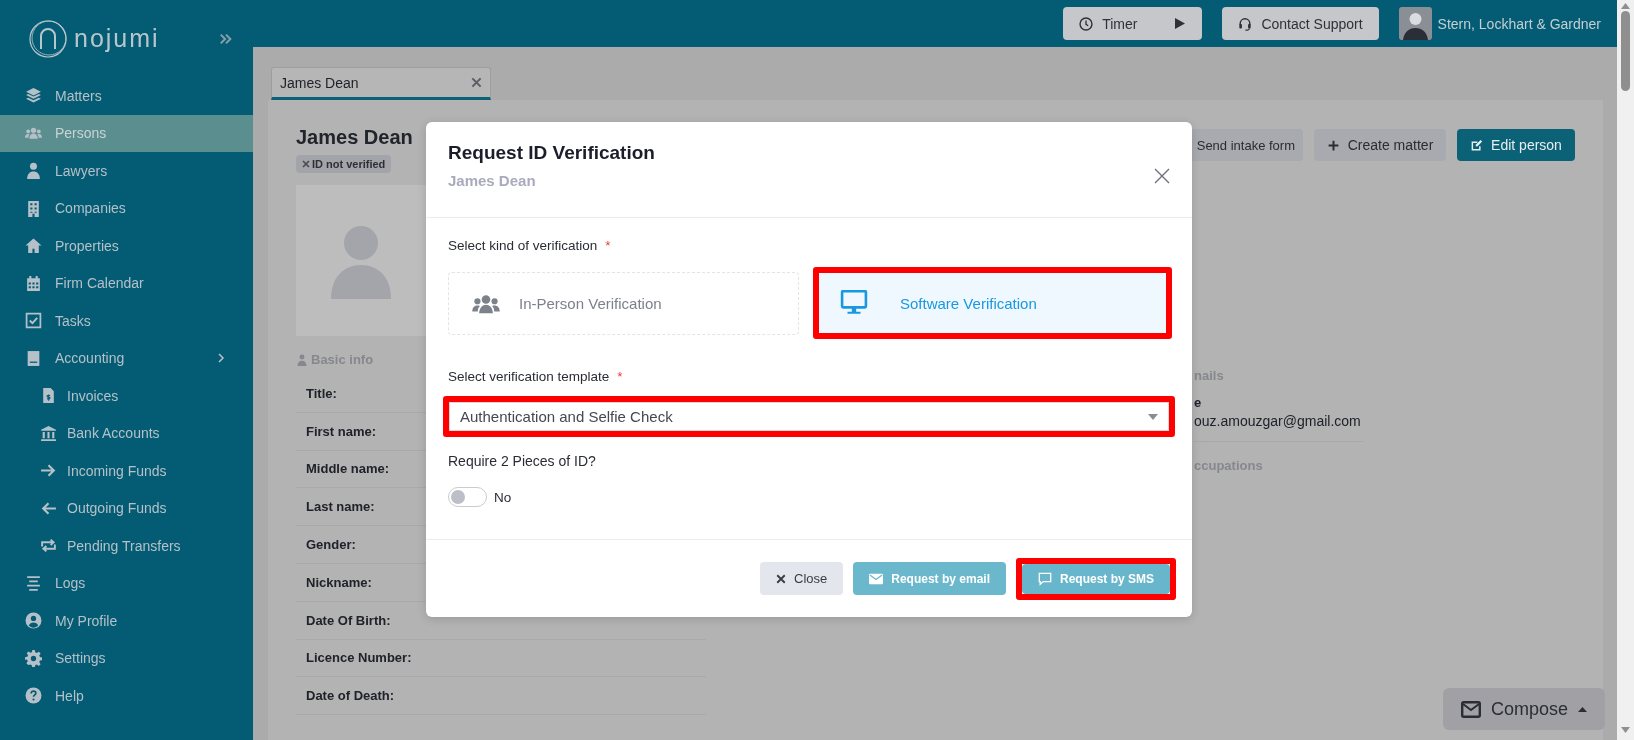 This screenshot has height=740, width=1634. I want to click on scrollbar-thumb, so click(1625, 51).